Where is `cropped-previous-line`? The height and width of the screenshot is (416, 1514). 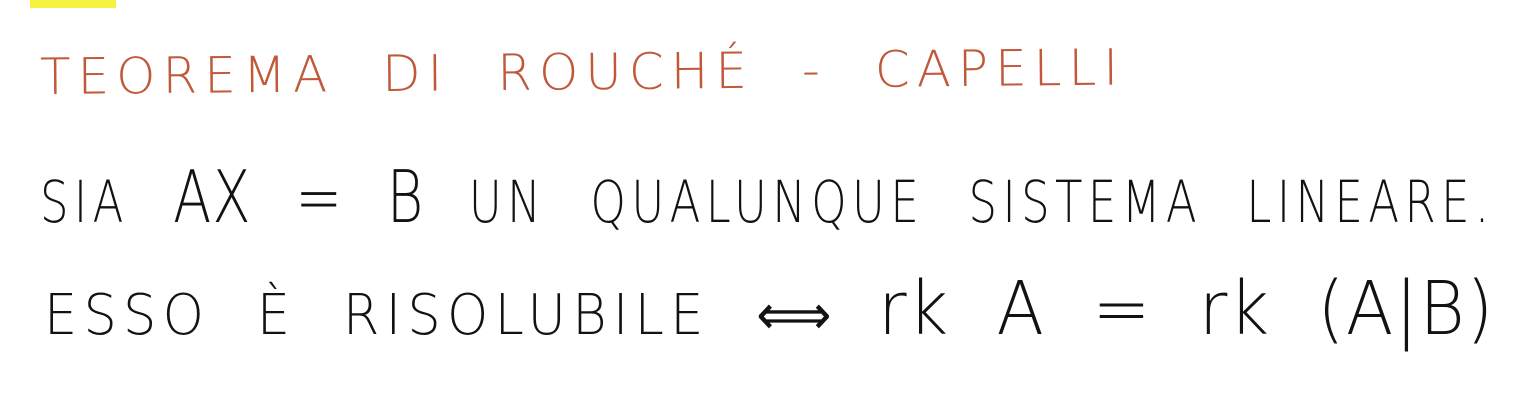 cropped-previous-line is located at coordinates (62, 4).